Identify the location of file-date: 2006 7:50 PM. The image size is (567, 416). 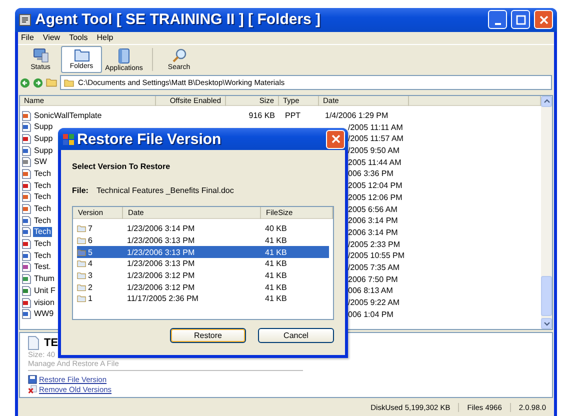
(372, 279).